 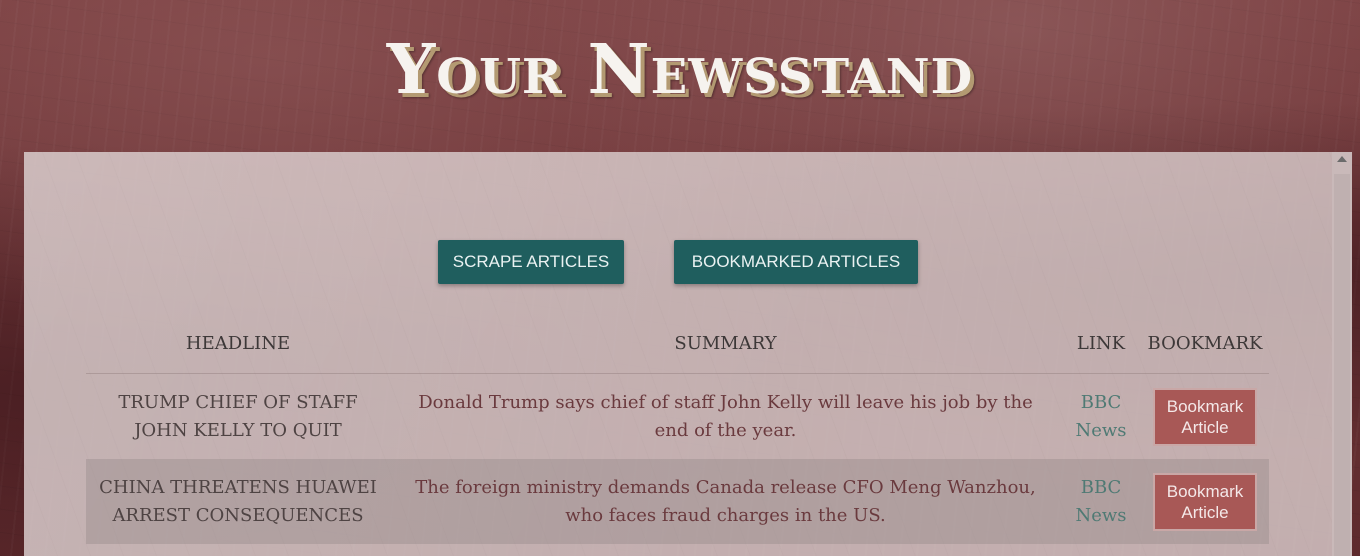 What do you see at coordinates (725, 430) in the screenshot?
I see `summary-line: end of the year.` at bounding box center [725, 430].